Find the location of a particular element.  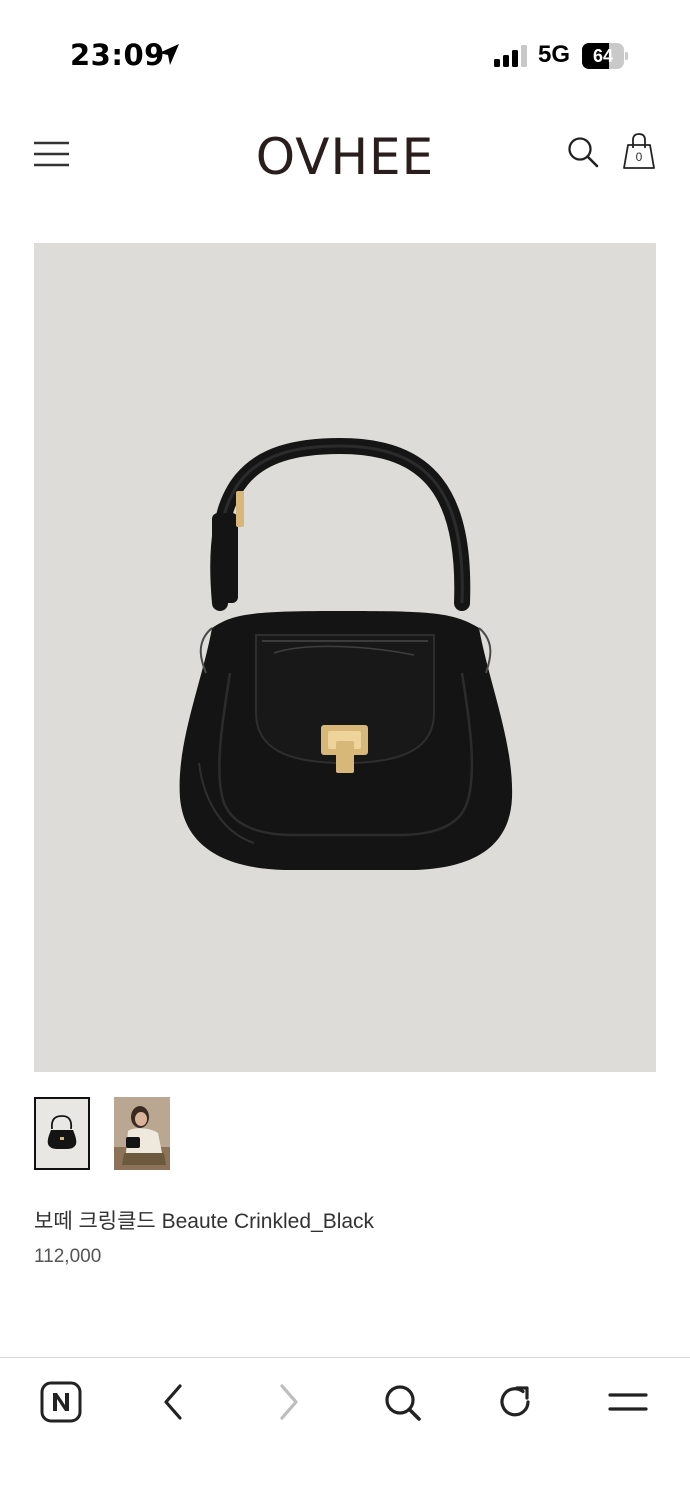

thumbnail-model-image is located at coordinates (142, 1133).